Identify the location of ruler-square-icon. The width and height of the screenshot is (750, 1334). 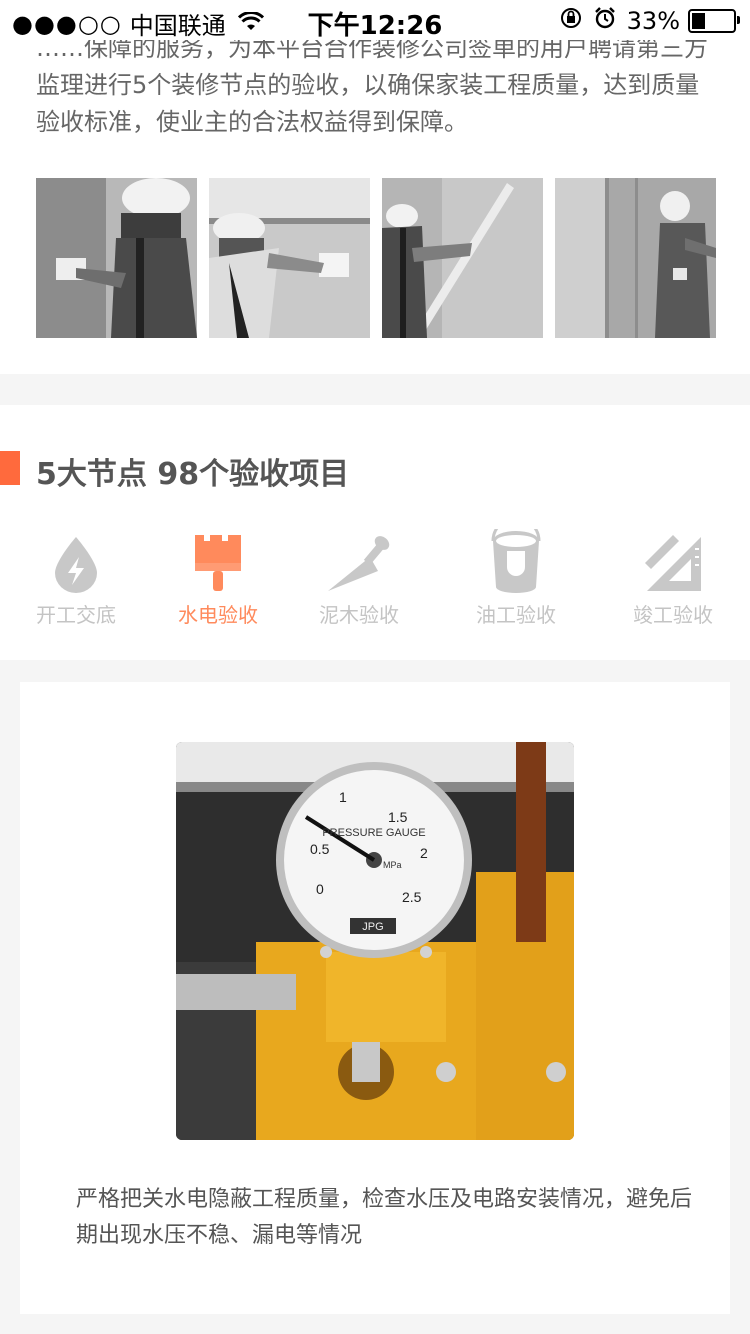
(673, 562).